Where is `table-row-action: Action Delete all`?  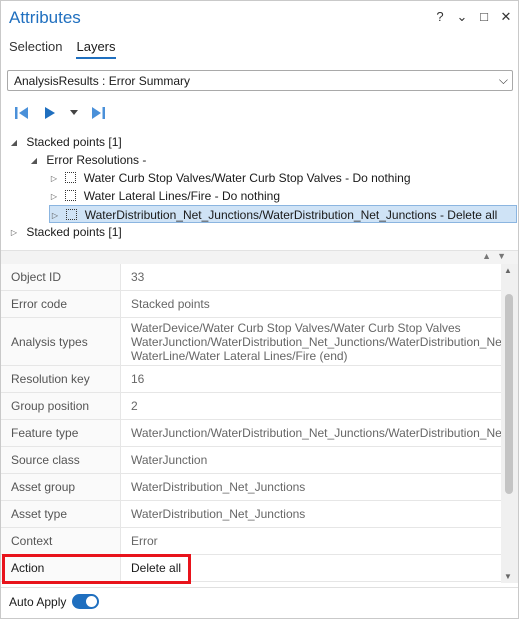 table-row-action: Action Delete all is located at coordinates (251, 568).